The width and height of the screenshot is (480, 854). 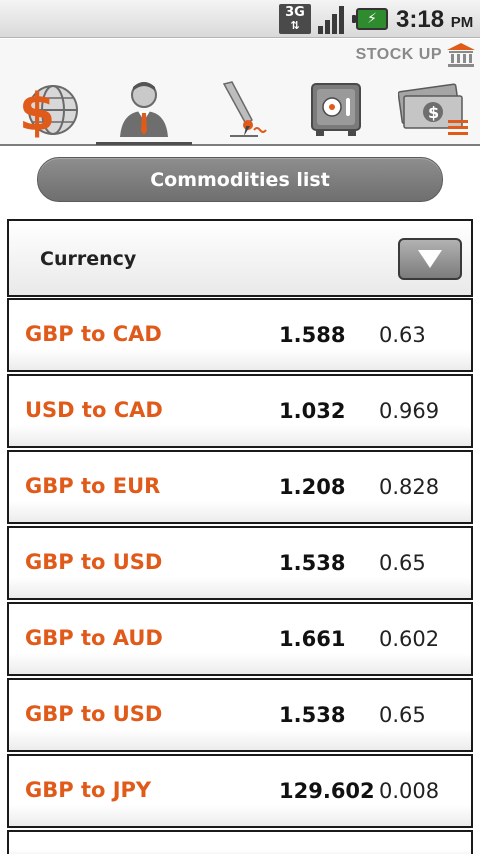 I want to click on clock: 3:18 PM, so click(x=434, y=20).